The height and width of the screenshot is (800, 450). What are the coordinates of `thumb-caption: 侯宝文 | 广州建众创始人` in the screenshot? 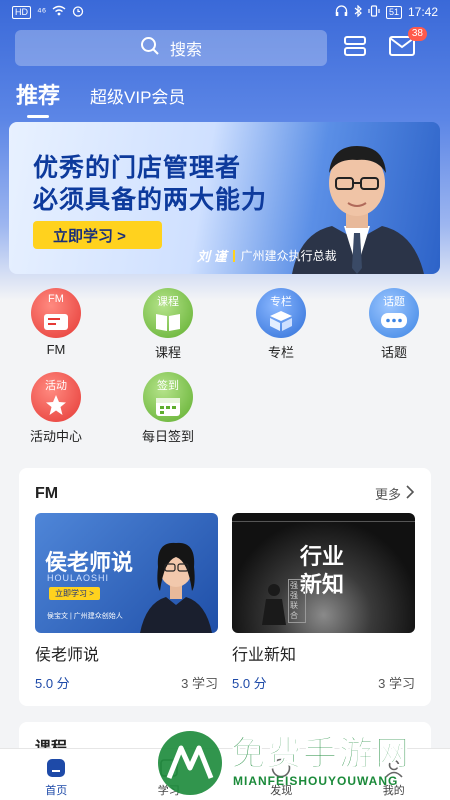 It's located at (85, 616).